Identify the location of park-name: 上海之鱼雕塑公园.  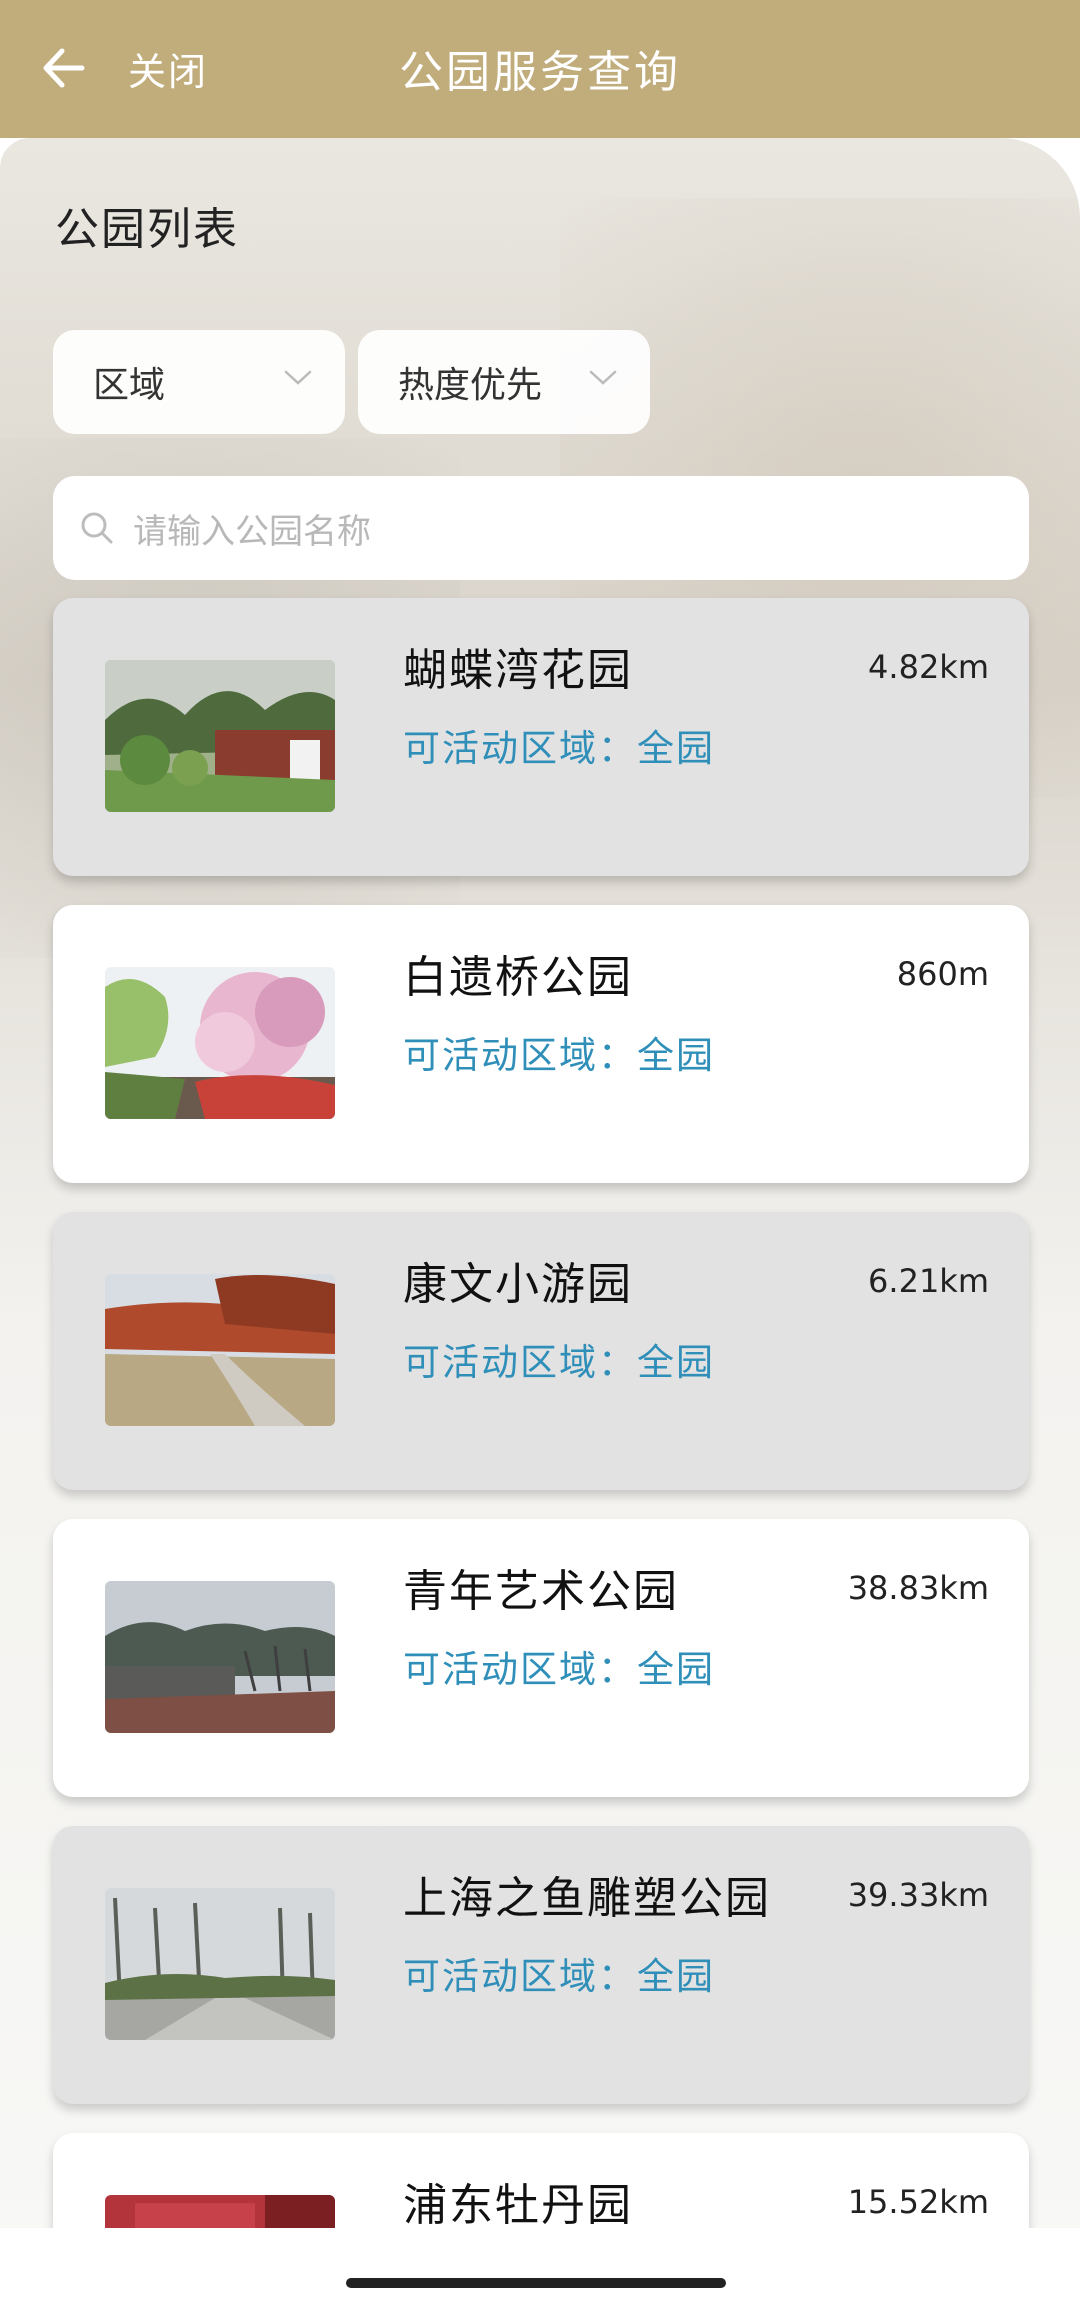
(587, 1898).